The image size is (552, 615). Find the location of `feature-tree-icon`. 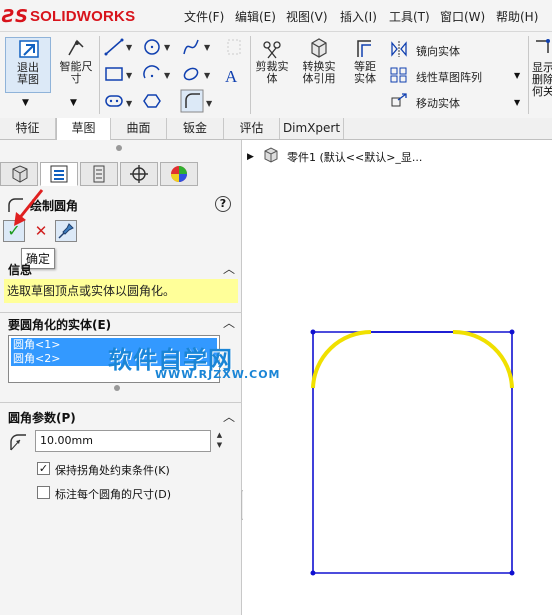

feature-tree-icon is located at coordinates (20, 174).